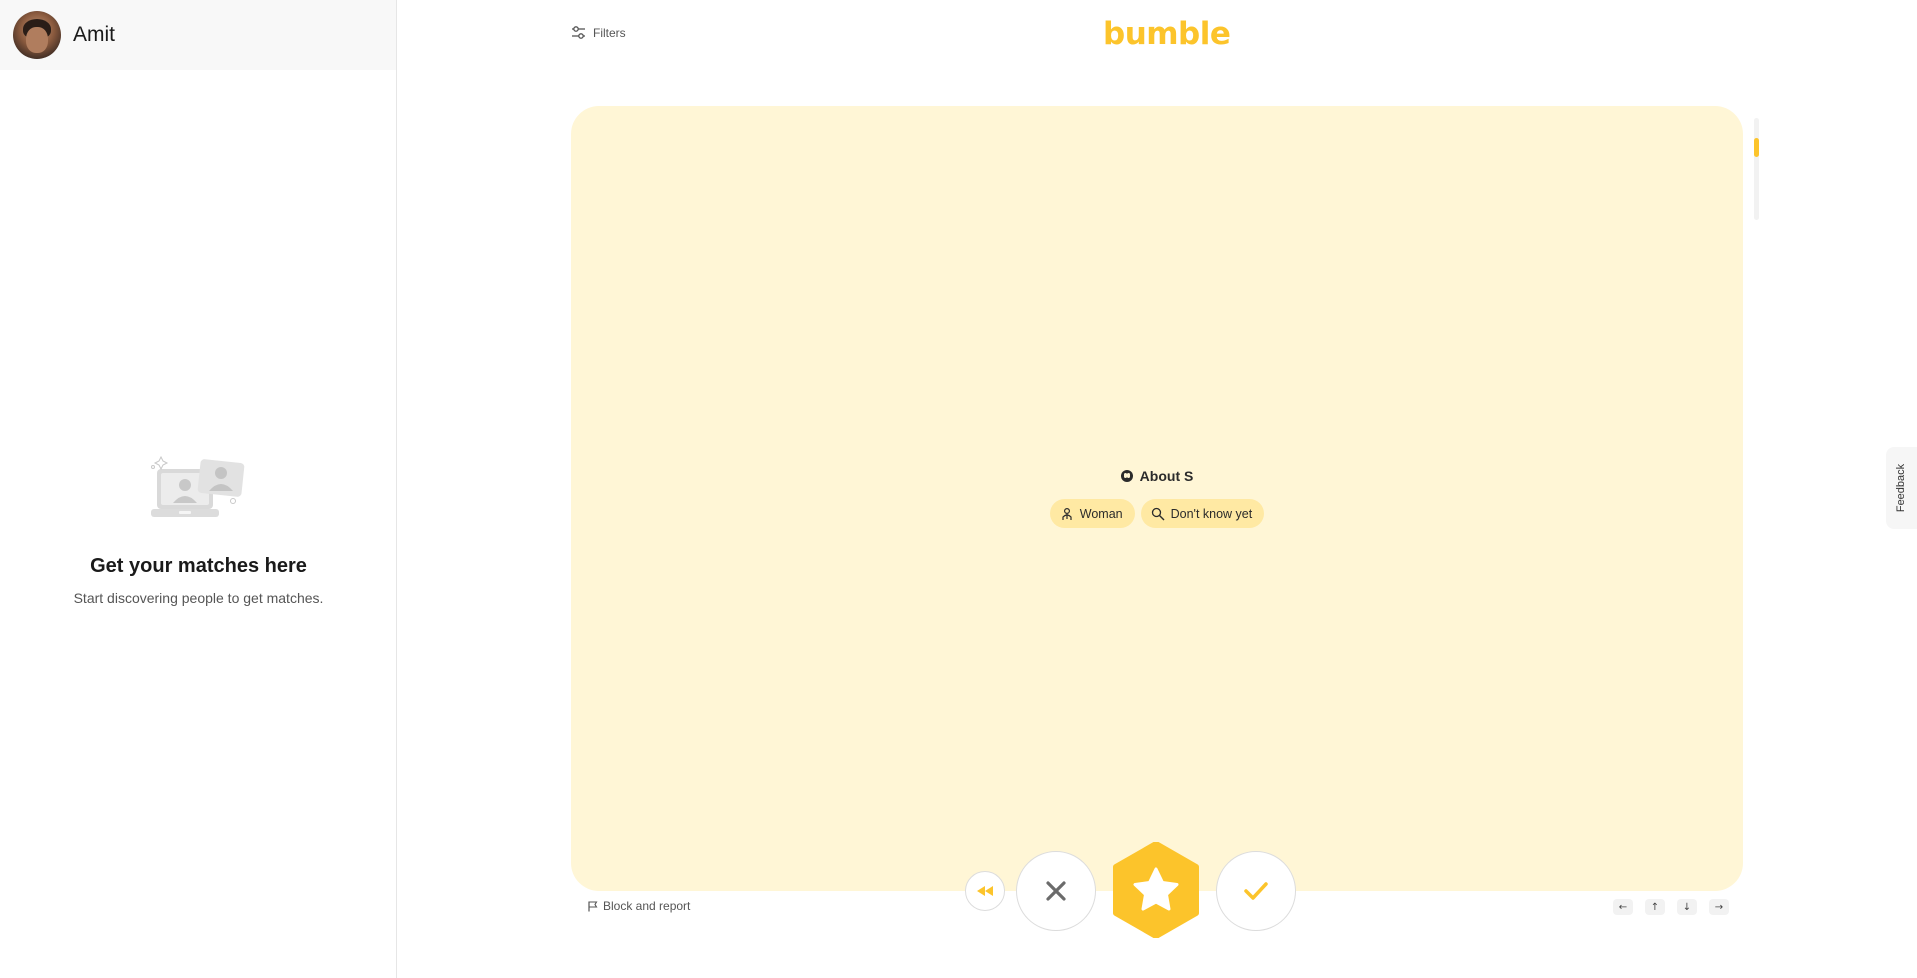 Image resolution: width=1917 pixels, height=978 pixels. I want to click on filters-button: Filters, so click(598, 33).